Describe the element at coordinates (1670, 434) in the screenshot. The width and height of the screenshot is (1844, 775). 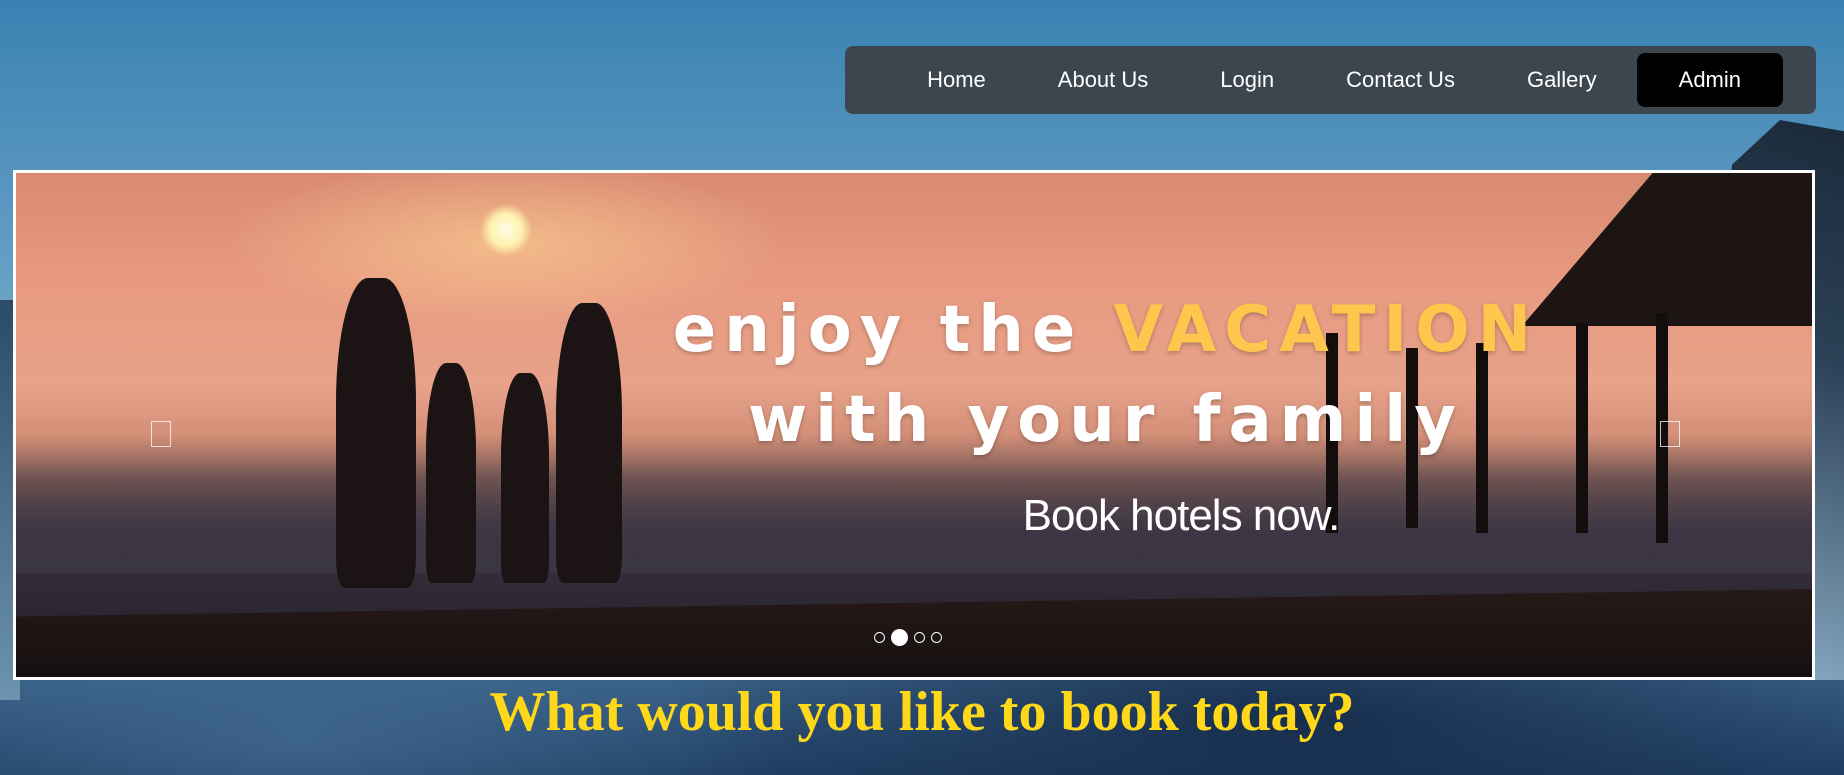
I see `chevron-right-icon` at that location.